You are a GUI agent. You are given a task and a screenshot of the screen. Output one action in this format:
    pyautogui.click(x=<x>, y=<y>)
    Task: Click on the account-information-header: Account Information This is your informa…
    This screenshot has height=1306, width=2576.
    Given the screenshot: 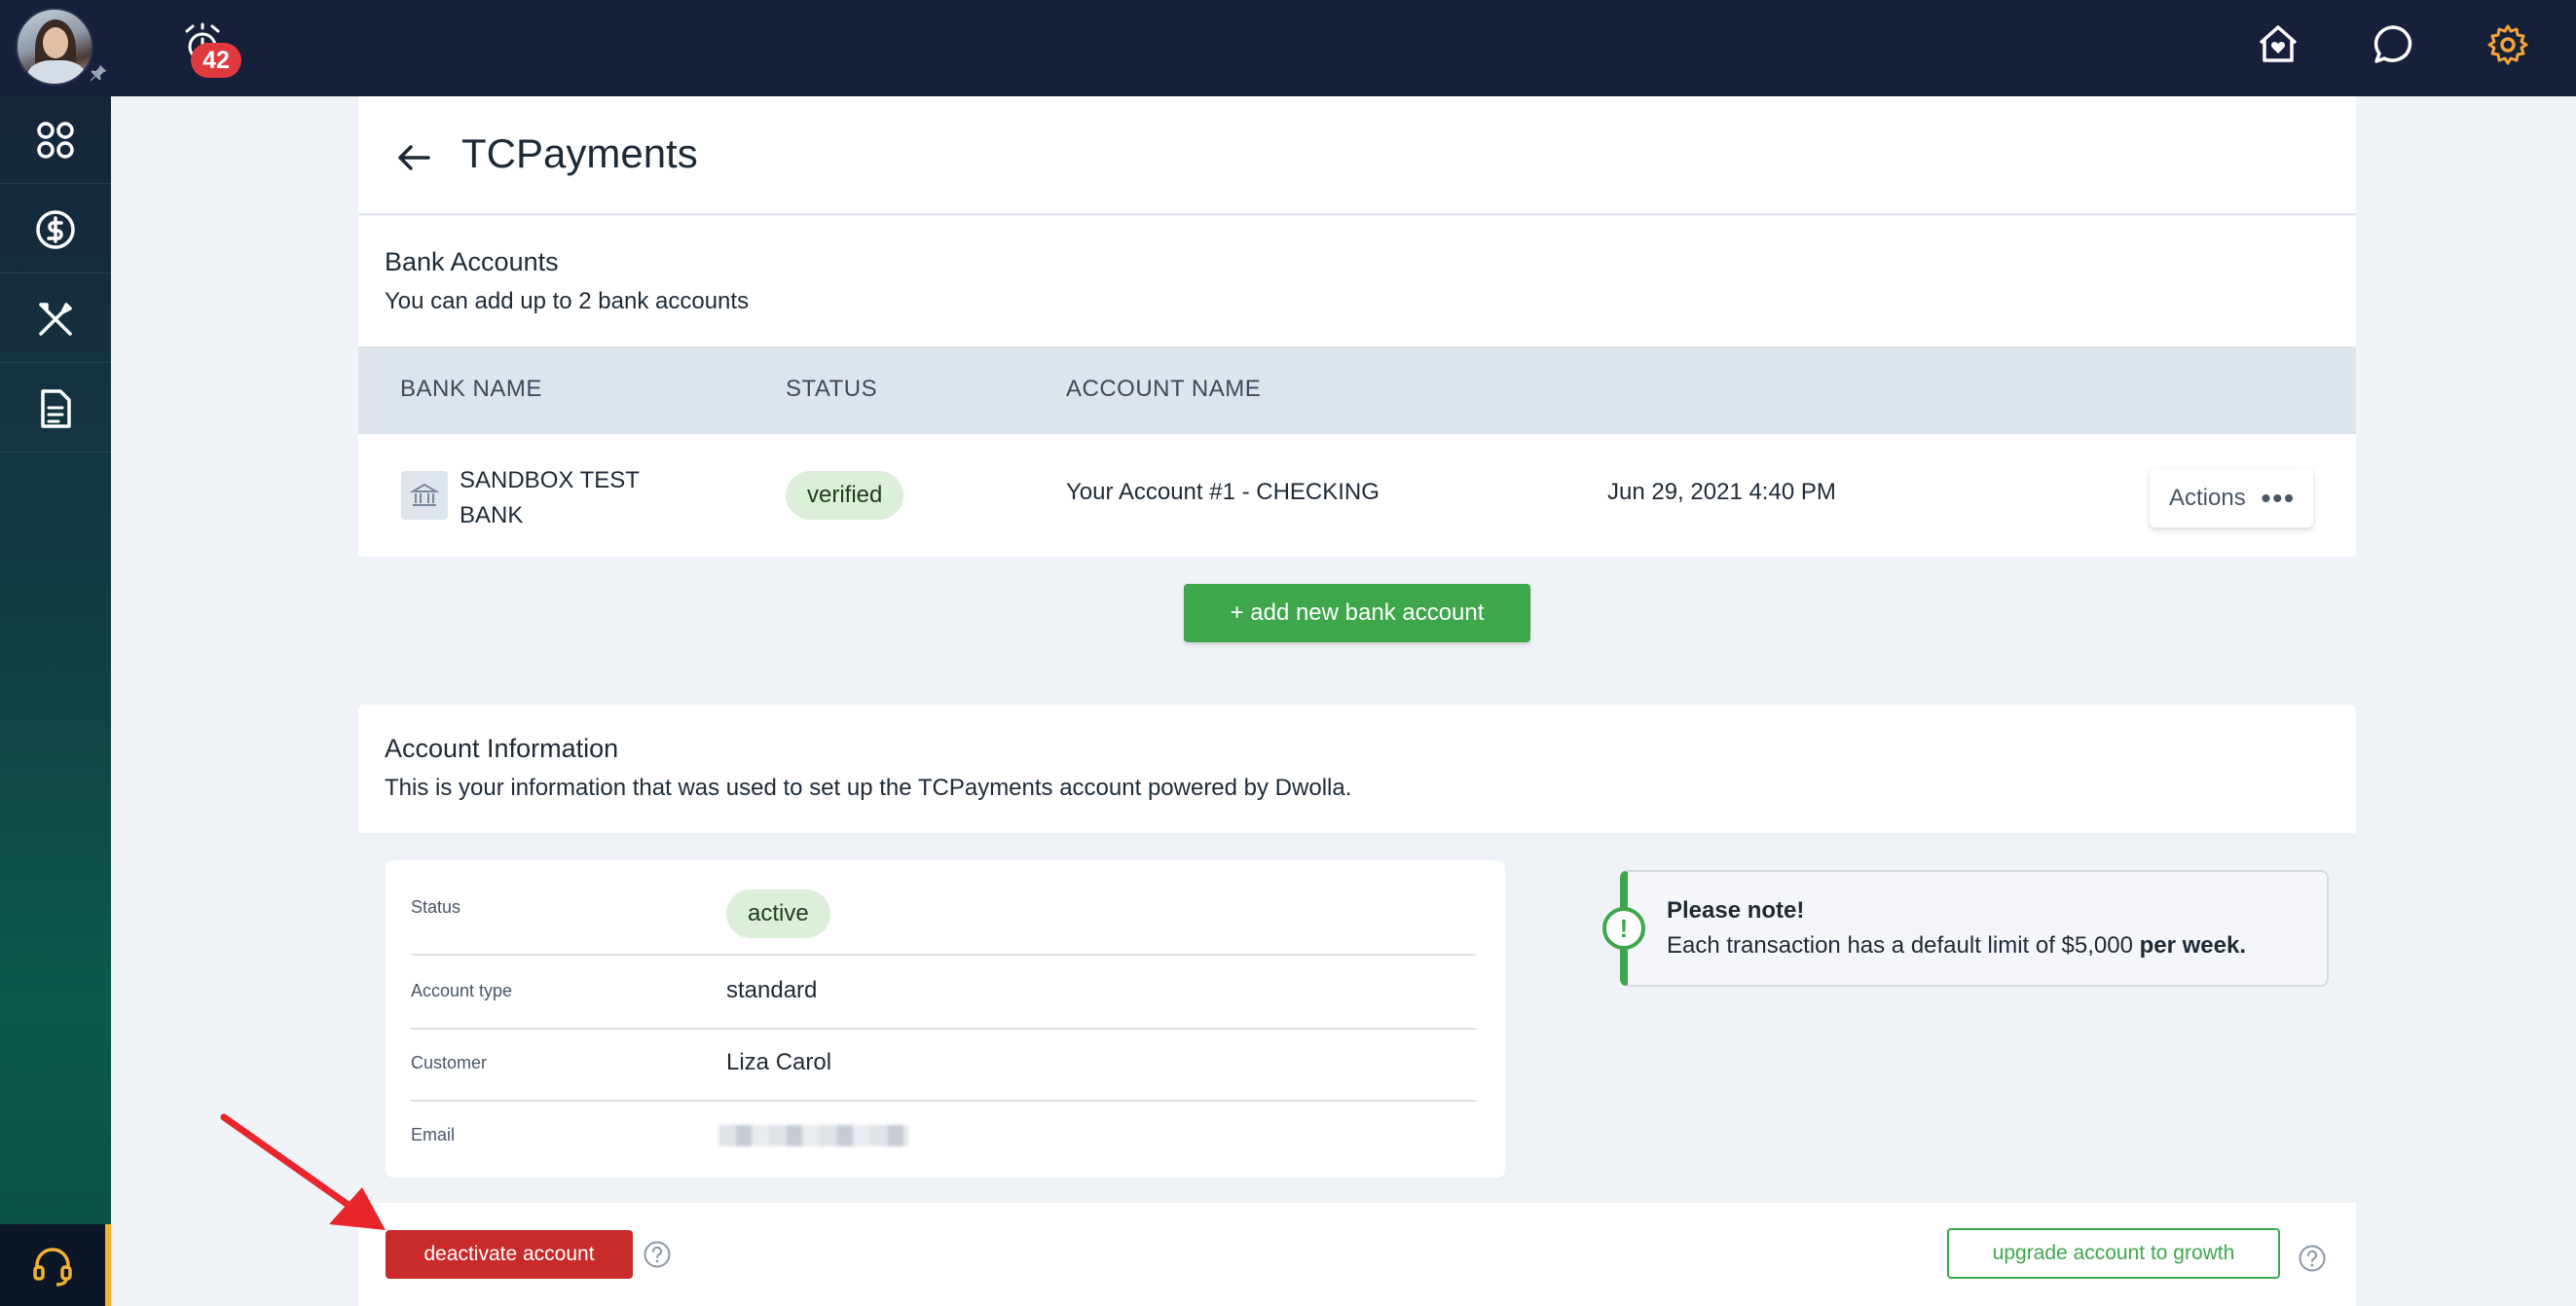 What is the action you would take?
    pyautogui.click(x=1357, y=769)
    